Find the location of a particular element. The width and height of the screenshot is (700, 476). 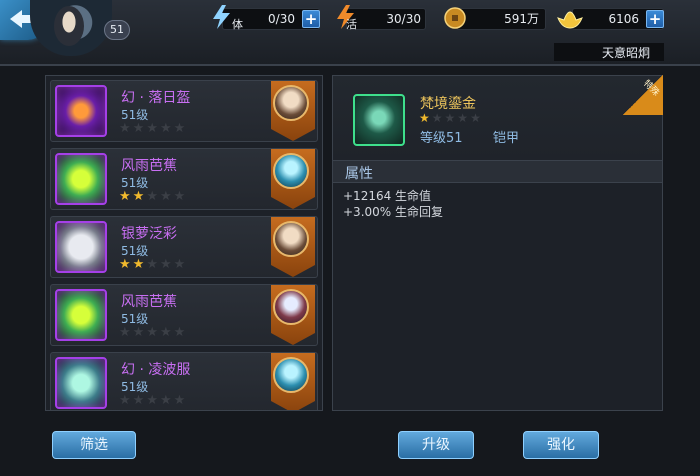

player-title: 天意昭炯 is located at coordinates (625, 53).